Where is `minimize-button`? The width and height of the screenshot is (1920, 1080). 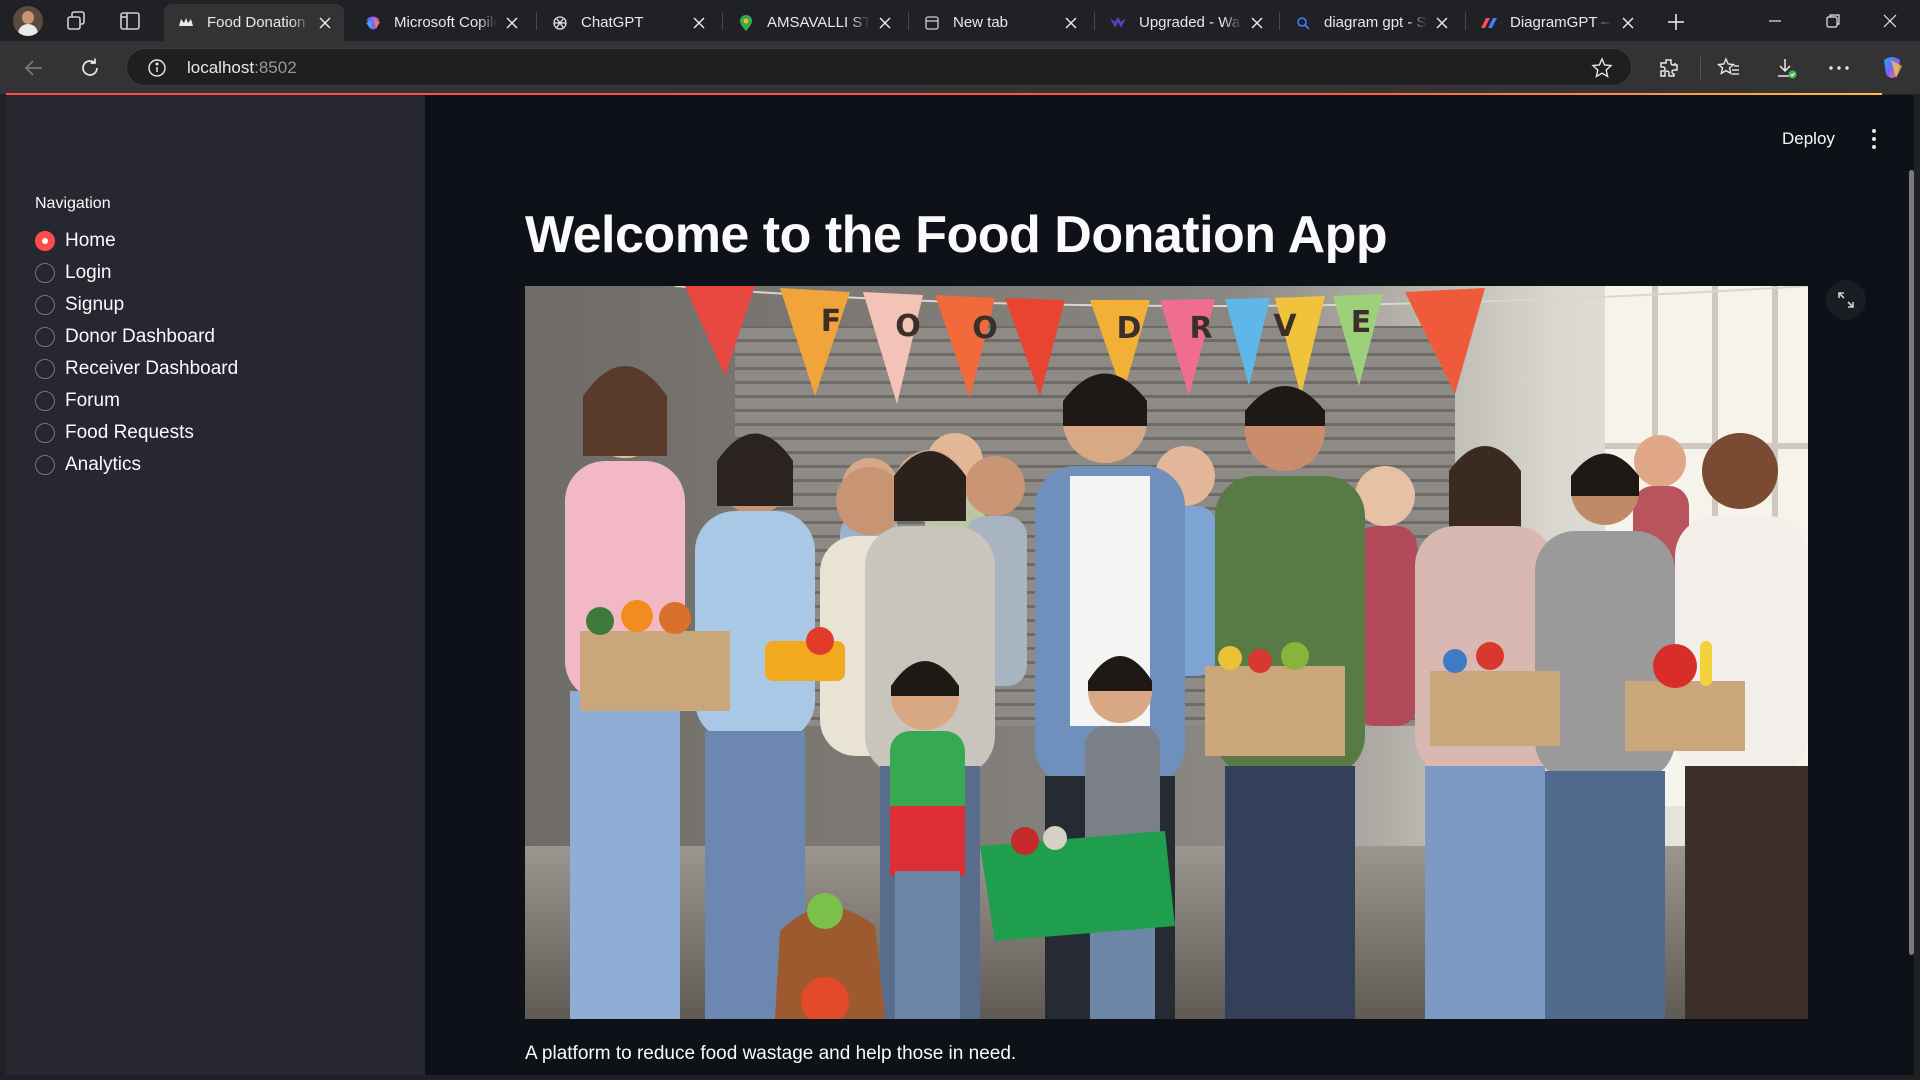 minimize-button is located at coordinates (1775, 20).